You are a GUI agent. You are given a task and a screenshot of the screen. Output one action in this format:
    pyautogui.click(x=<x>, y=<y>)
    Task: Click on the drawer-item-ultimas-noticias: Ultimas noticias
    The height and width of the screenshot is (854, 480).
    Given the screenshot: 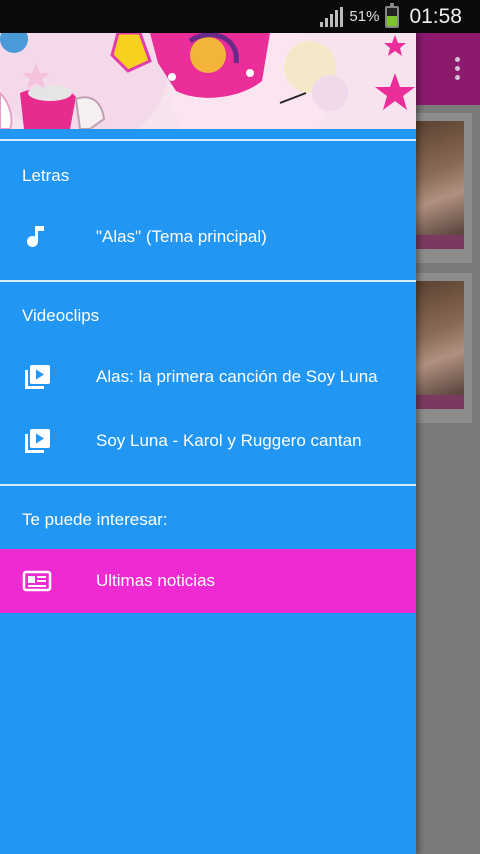 What is the action you would take?
    pyautogui.click(x=208, y=581)
    